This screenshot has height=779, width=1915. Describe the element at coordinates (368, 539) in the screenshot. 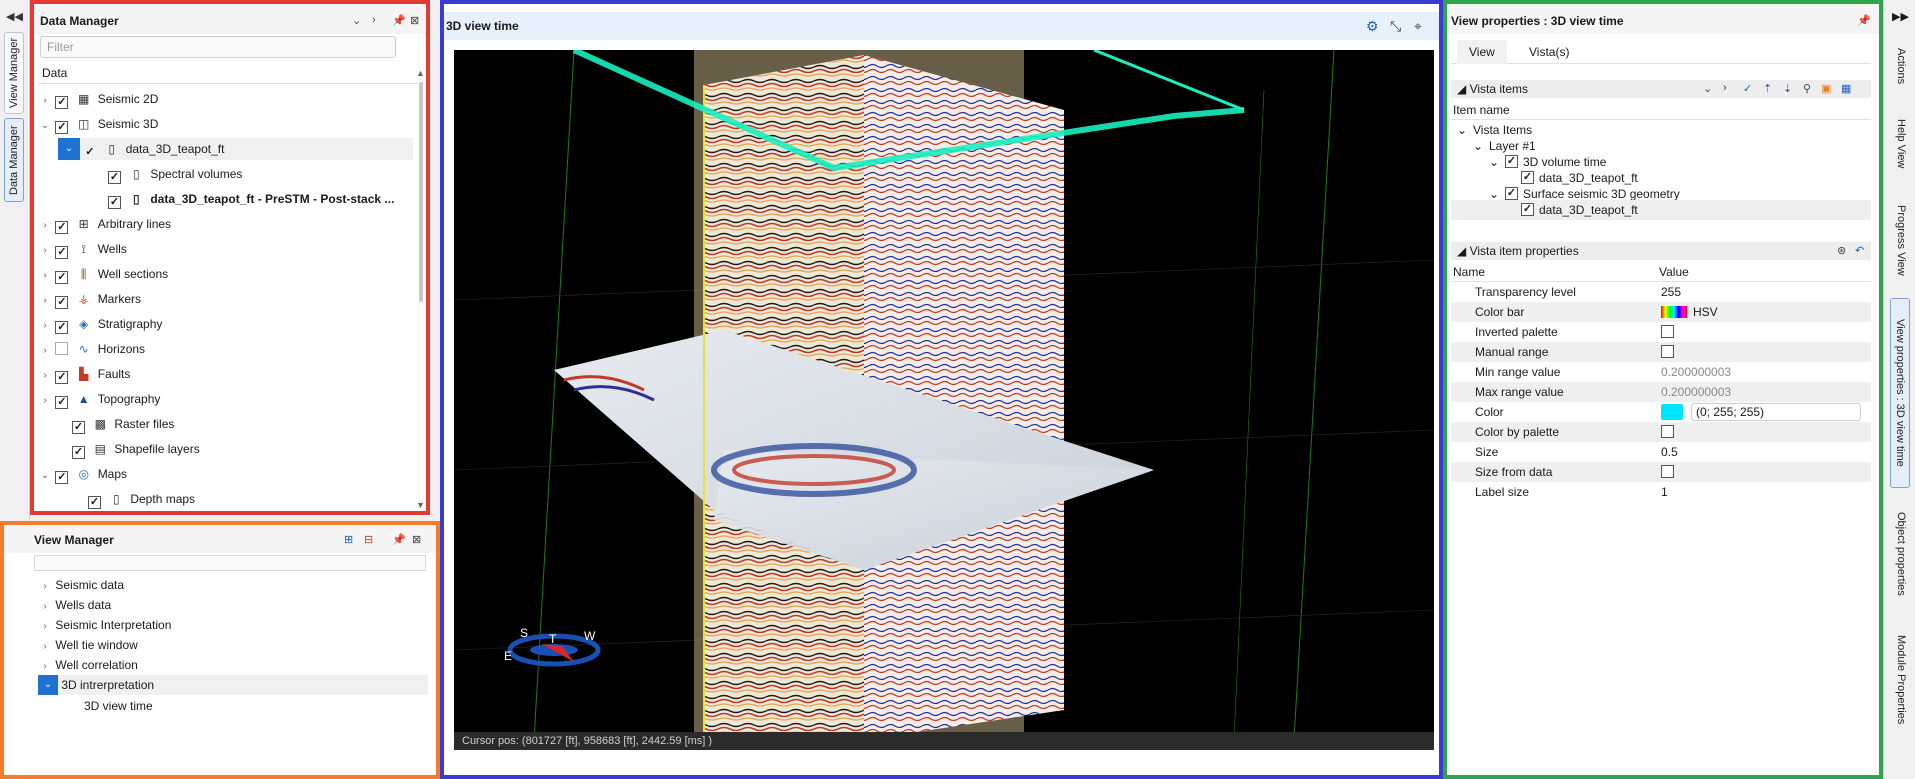

I see `remove-view-icon: ⊟` at that location.